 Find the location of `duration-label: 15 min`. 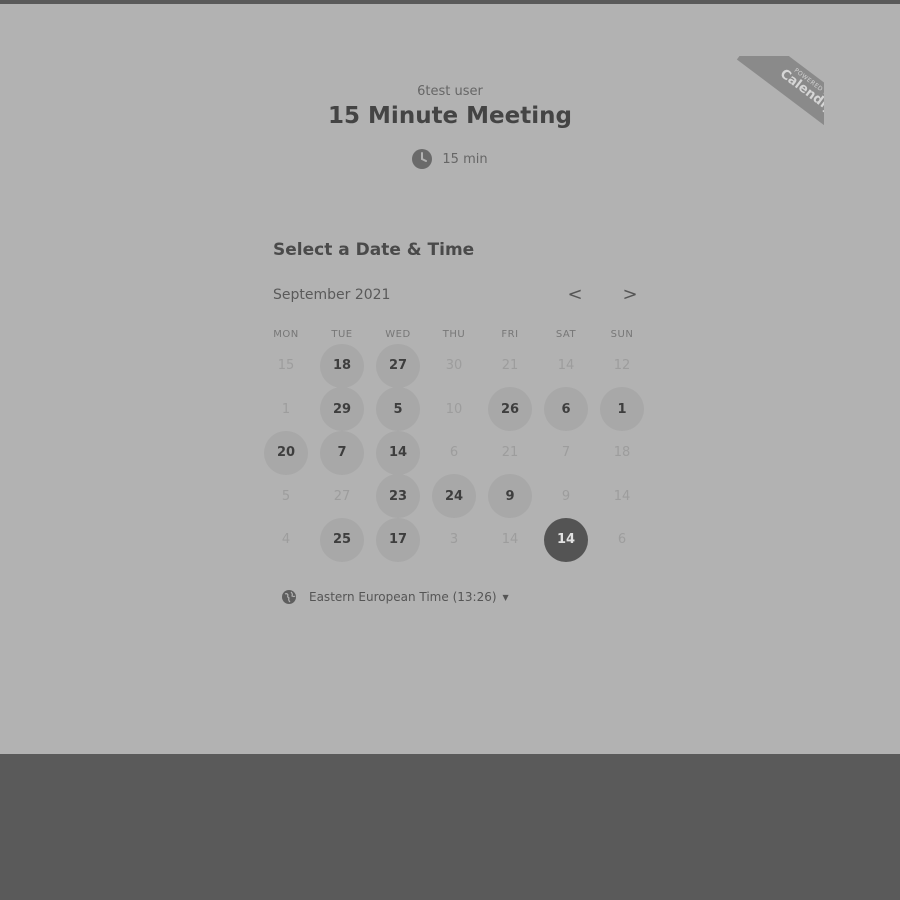

duration-label: 15 min is located at coordinates (465, 159).